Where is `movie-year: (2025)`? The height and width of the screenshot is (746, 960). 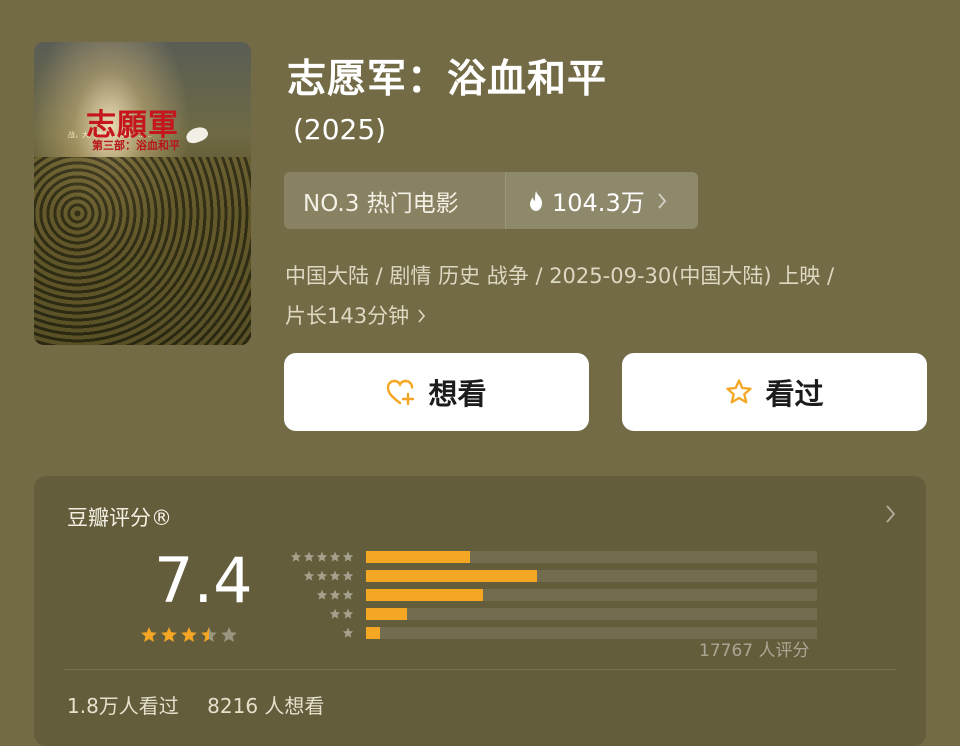 movie-year: (2025) is located at coordinates (340, 129).